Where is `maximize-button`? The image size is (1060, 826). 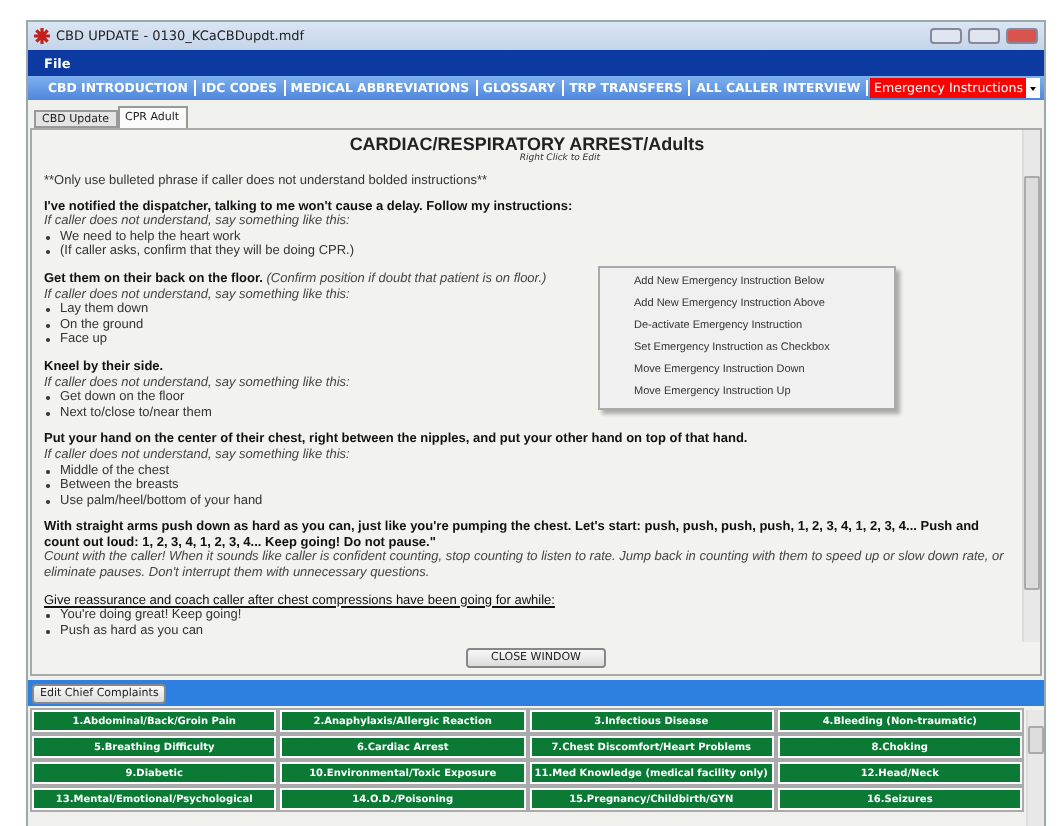
maximize-button is located at coordinates (984, 36).